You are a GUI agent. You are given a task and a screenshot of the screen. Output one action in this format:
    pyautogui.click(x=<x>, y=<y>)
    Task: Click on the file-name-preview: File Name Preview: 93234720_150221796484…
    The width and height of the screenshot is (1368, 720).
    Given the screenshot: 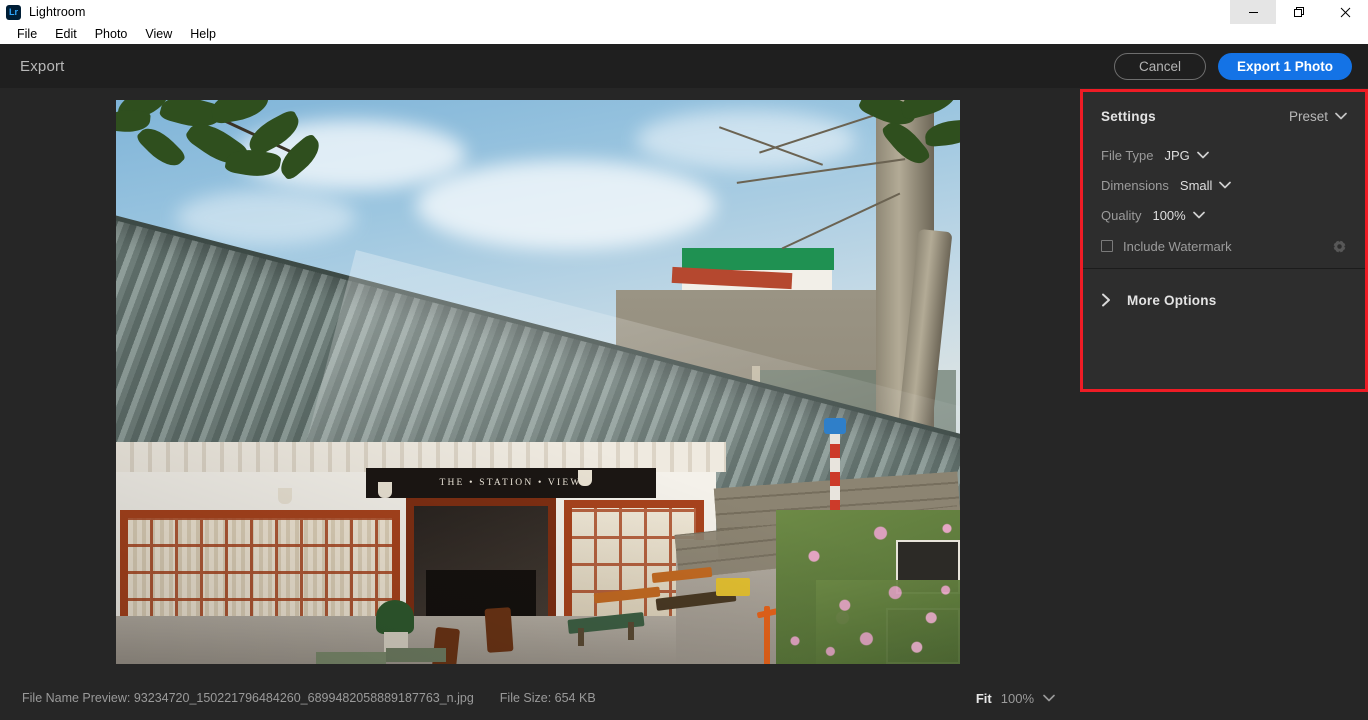 What is the action you would take?
    pyautogui.click(x=248, y=698)
    